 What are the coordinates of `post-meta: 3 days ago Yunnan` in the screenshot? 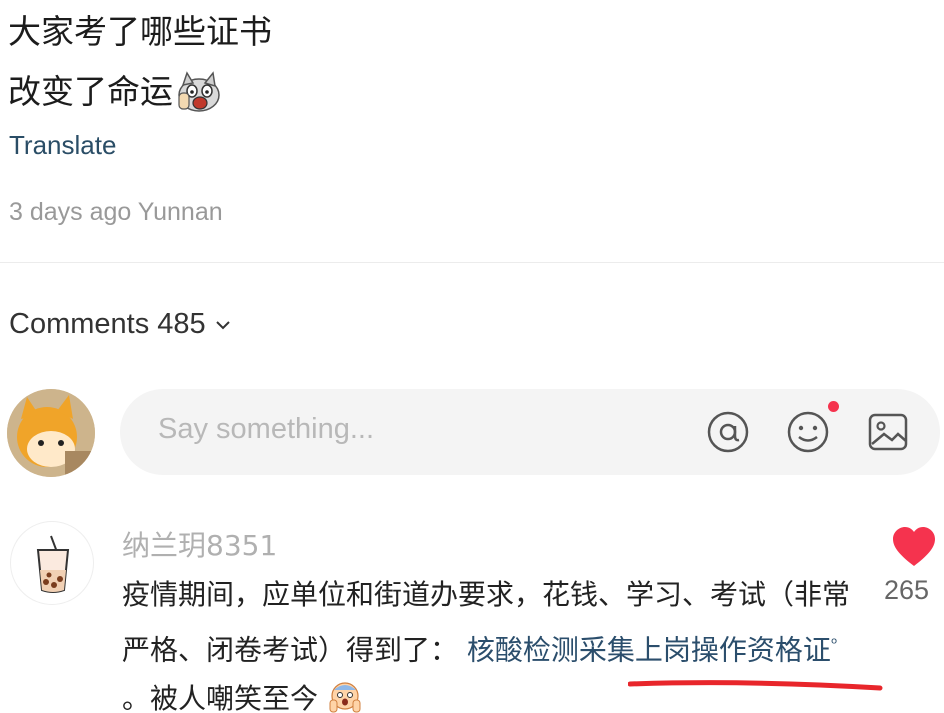 It's located at (116, 212).